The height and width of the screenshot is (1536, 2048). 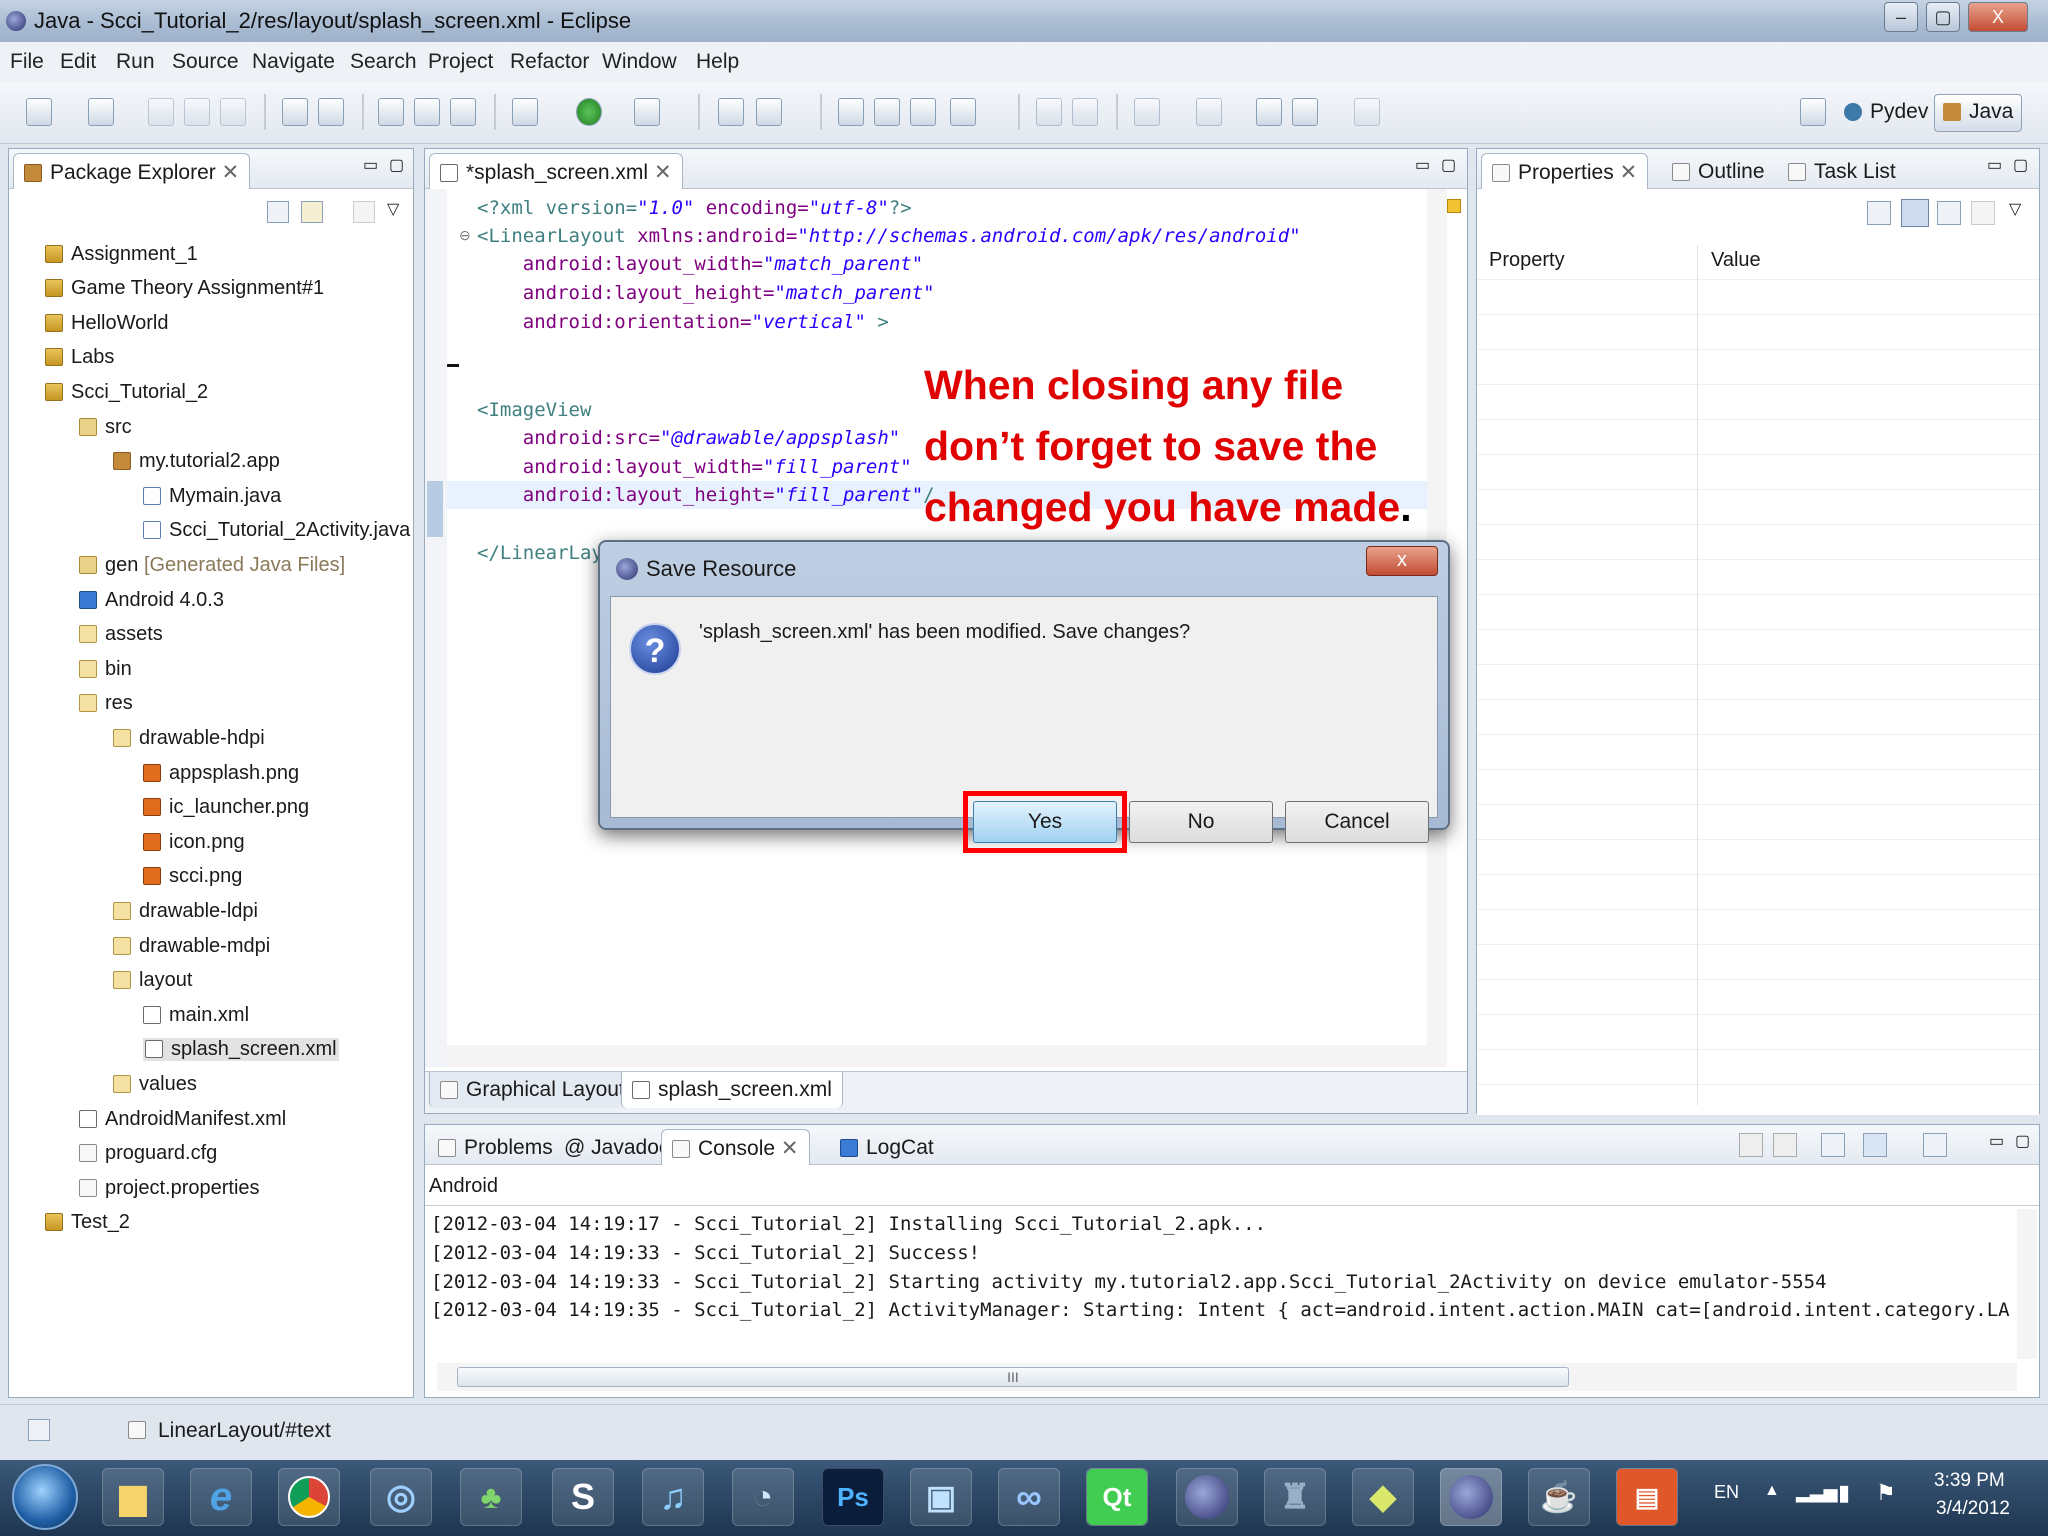 I want to click on tree-item: drawable-mdpi, so click(x=191, y=946).